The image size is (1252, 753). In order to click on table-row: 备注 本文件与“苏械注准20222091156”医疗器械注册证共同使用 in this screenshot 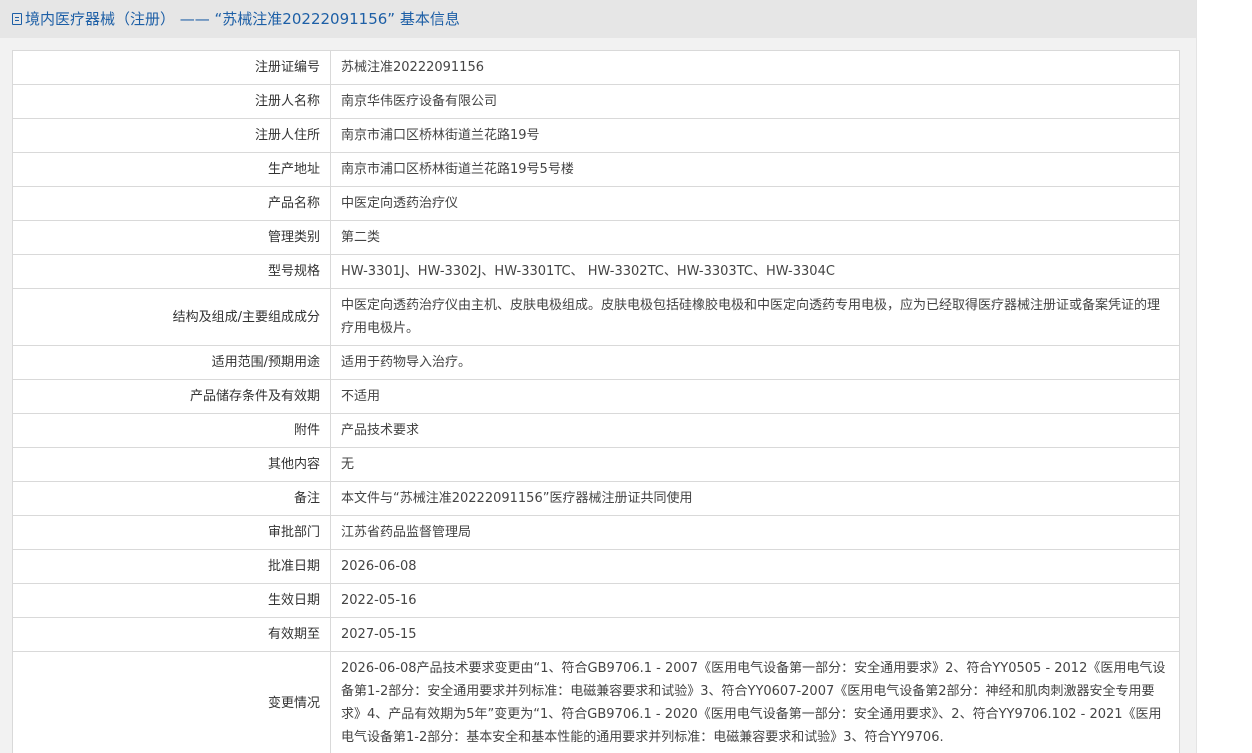, I will do `click(596, 498)`.